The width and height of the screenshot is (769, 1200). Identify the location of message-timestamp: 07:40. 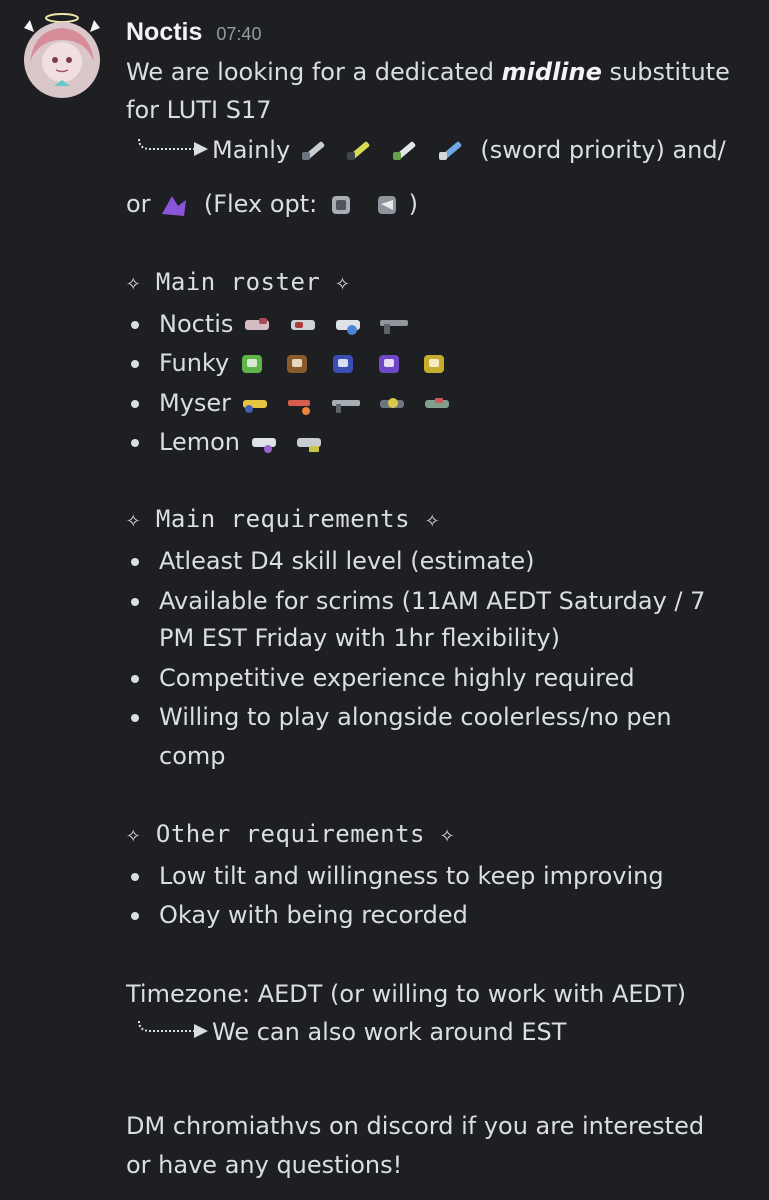
(238, 34).